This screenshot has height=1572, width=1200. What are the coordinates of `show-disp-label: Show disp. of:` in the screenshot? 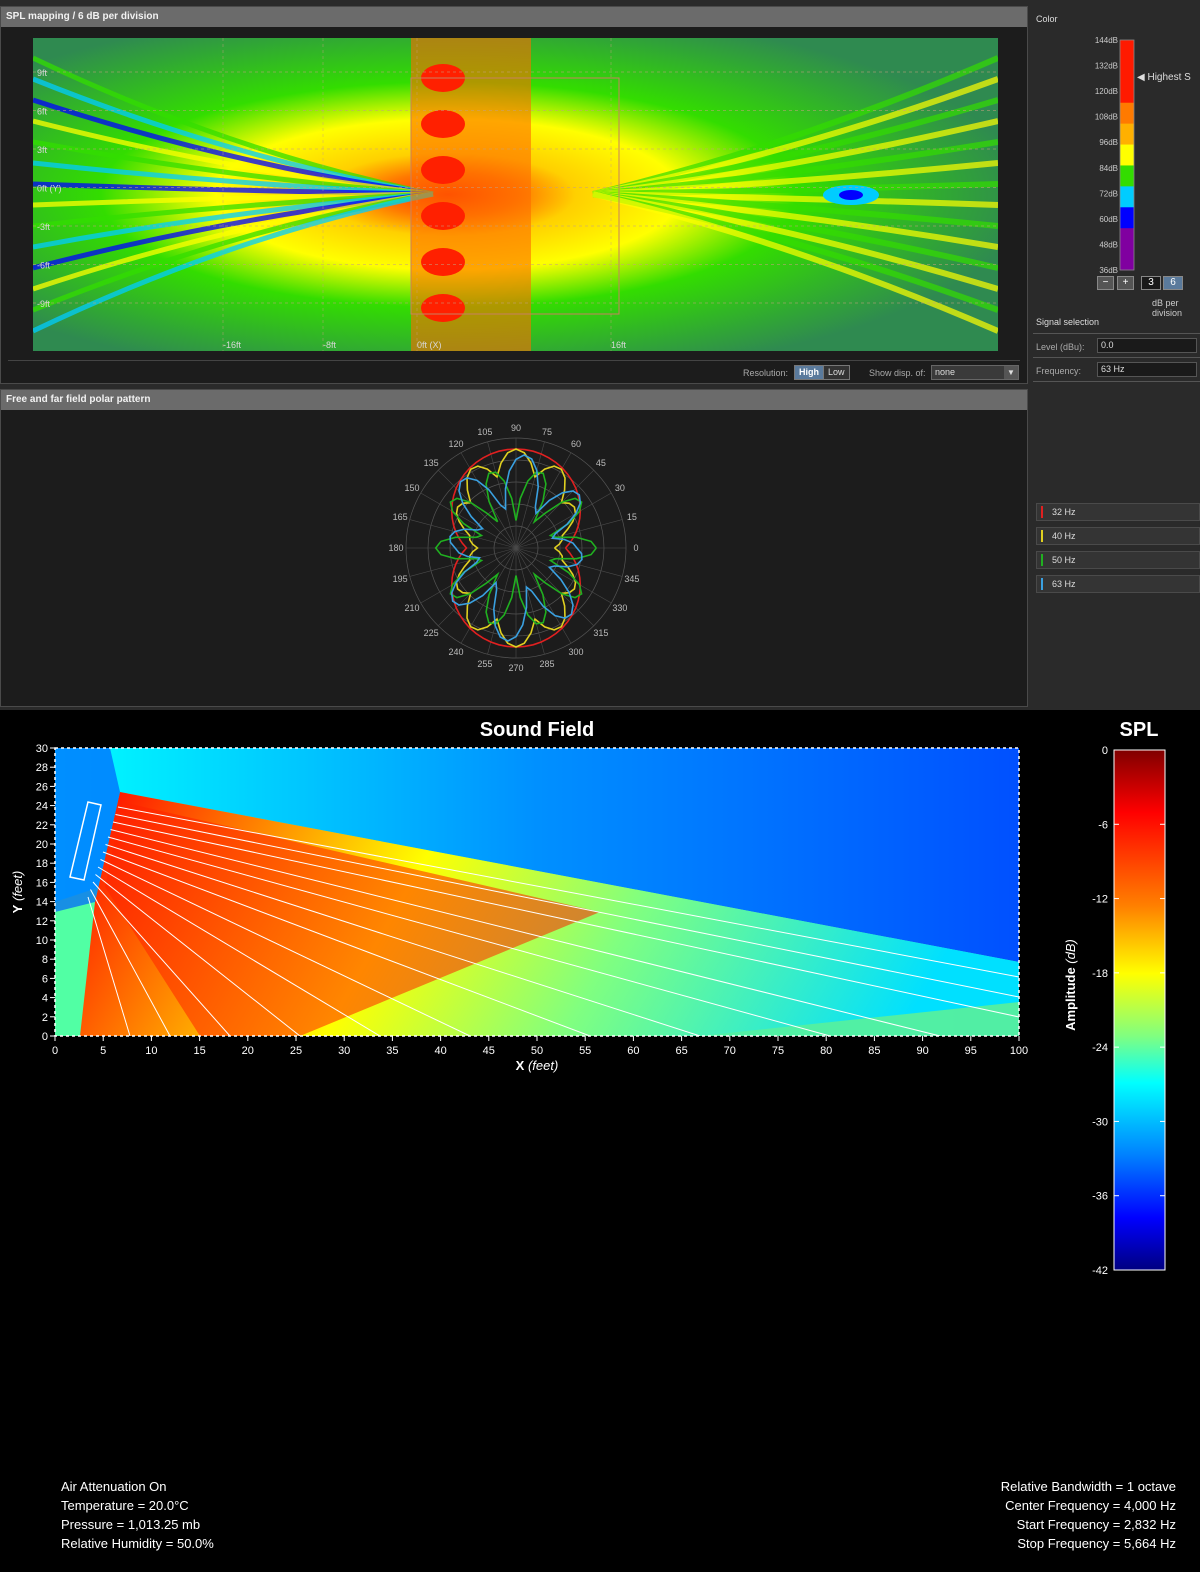 It's located at (897, 373).